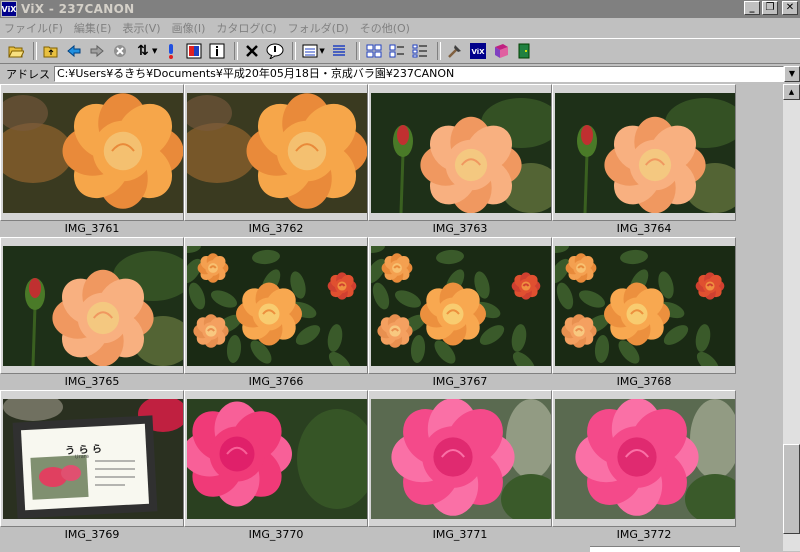  What do you see at coordinates (501, 51) in the screenshot?
I see `catalog-icon` at bounding box center [501, 51].